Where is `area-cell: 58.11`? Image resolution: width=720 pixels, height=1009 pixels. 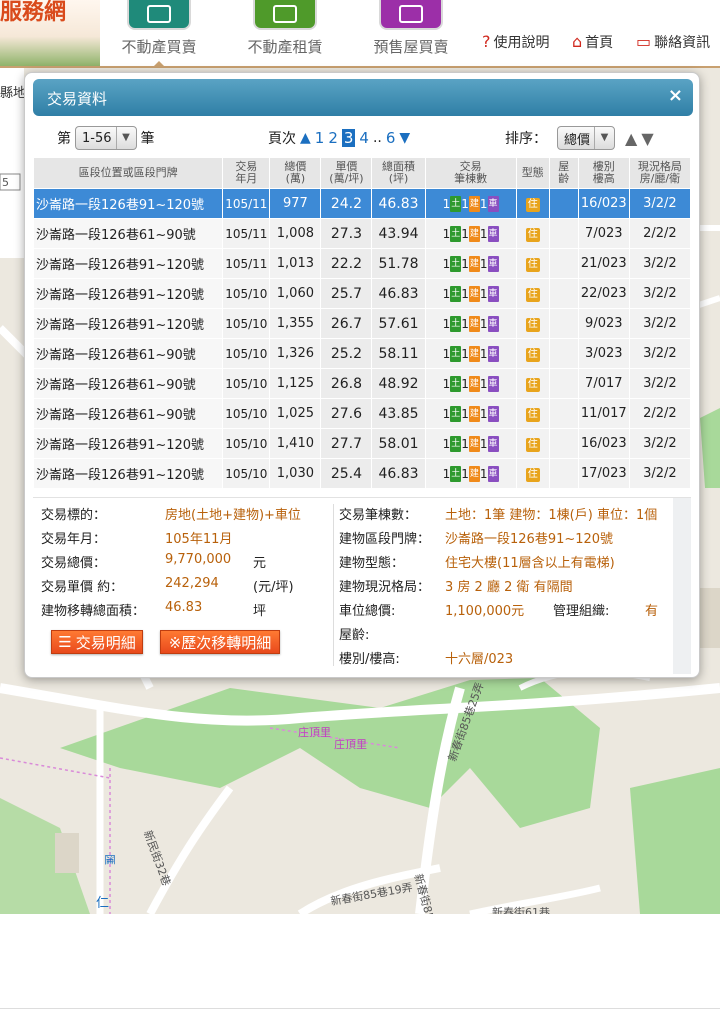 area-cell: 58.11 is located at coordinates (398, 353).